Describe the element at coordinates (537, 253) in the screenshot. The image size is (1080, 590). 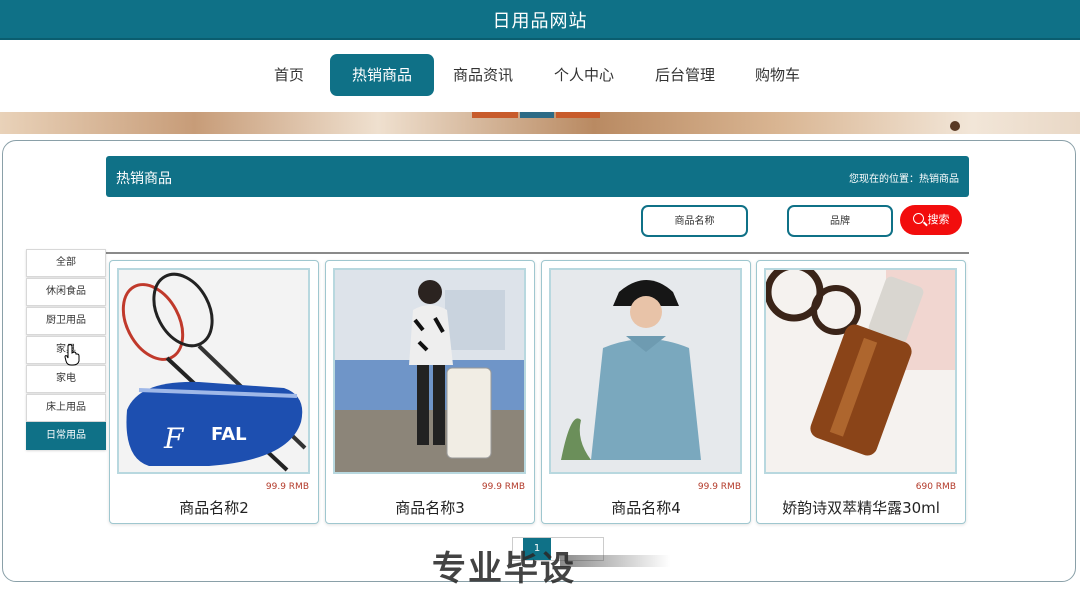
I see `divider` at that location.